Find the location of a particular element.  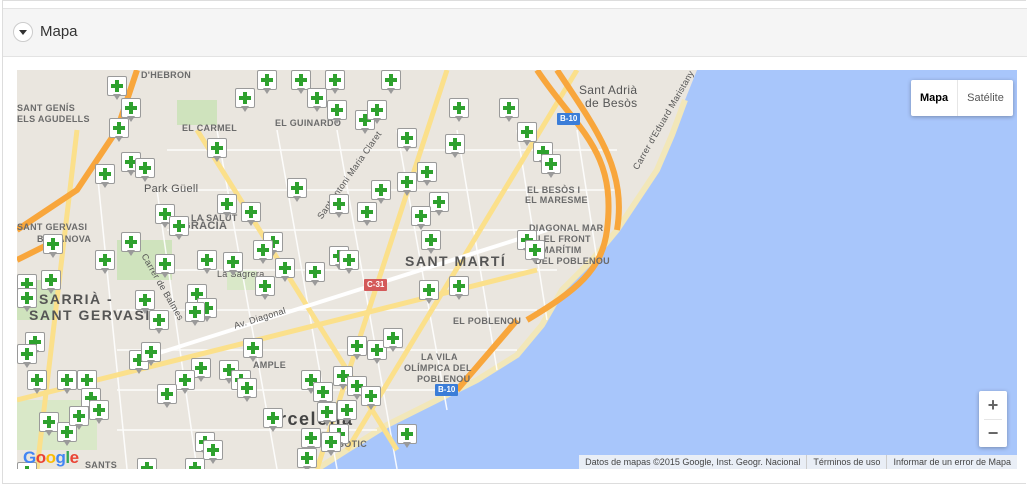

label-hebron: D'HEBRON is located at coordinates (166, 75).